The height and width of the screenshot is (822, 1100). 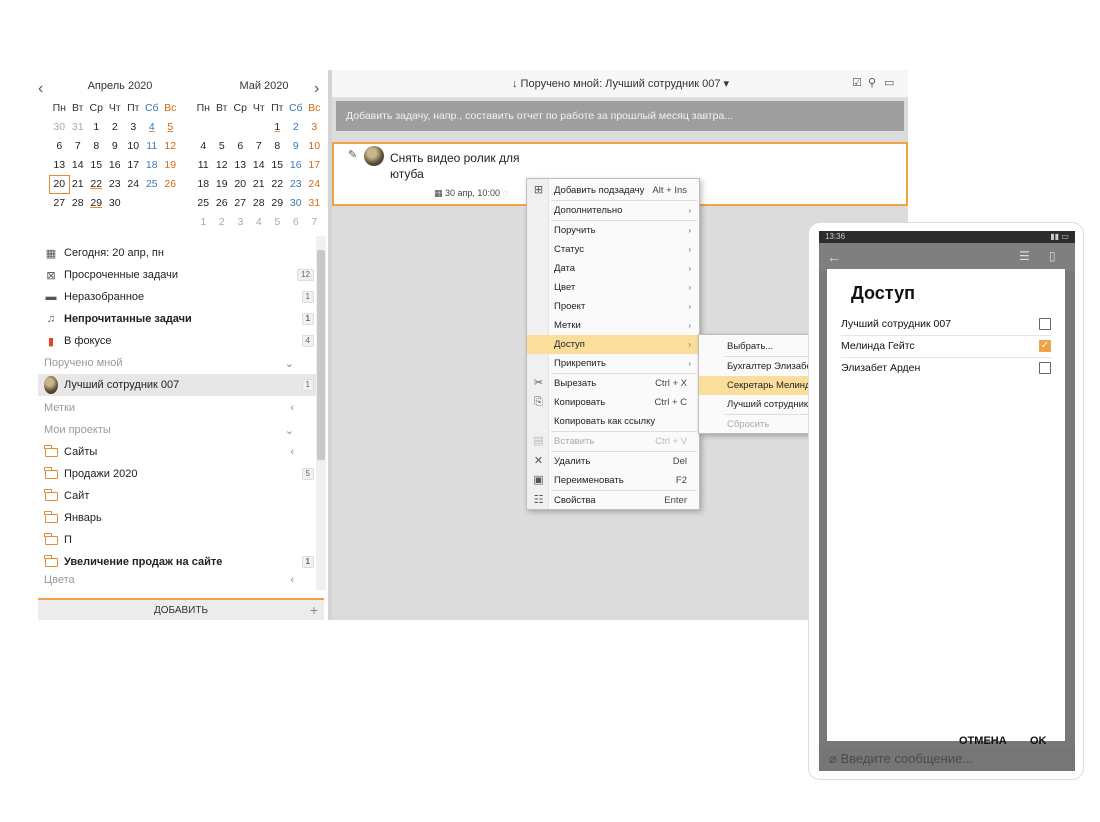 What do you see at coordinates (1052, 256) in the screenshot?
I see `bookmark-icon: ▯` at bounding box center [1052, 256].